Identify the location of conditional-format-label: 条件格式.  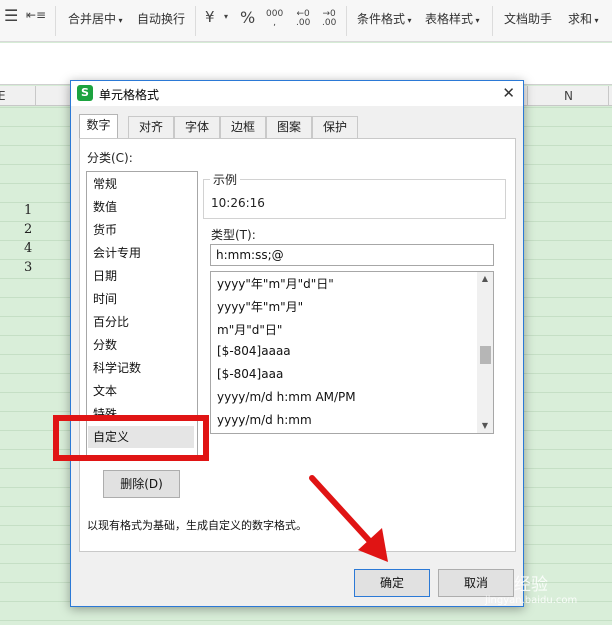
(381, 19).